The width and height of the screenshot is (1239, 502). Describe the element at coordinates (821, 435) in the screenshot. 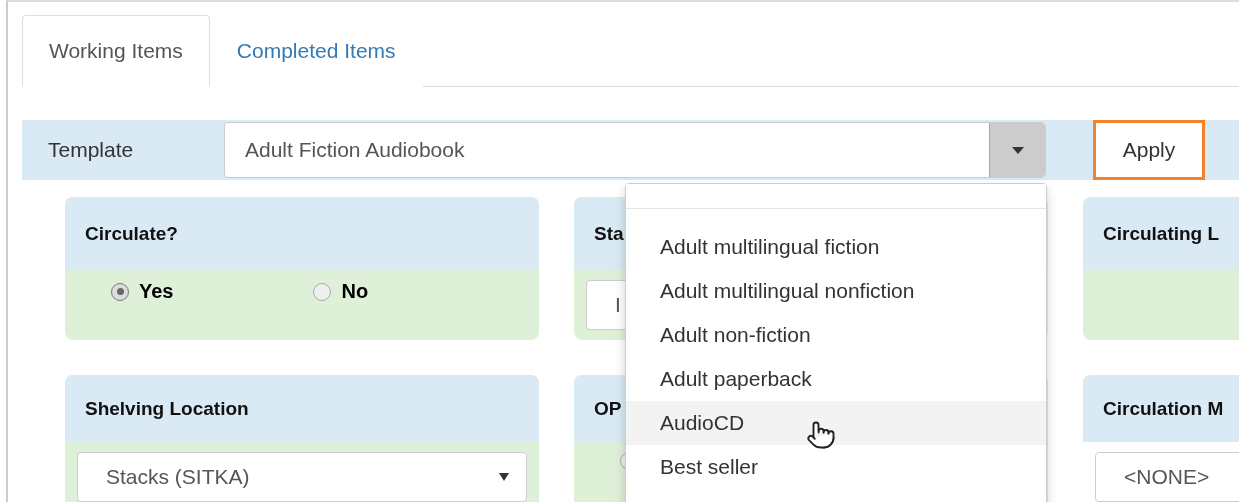

I see `hand-cursor-icon` at that location.